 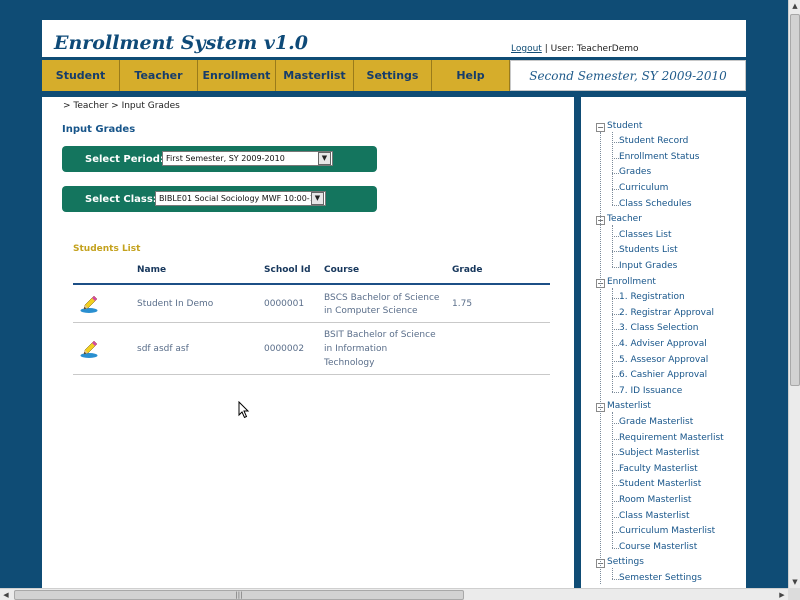 What do you see at coordinates (284, 349) in the screenshot?
I see `school-id: 0000002` at bounding box center [284, 349].